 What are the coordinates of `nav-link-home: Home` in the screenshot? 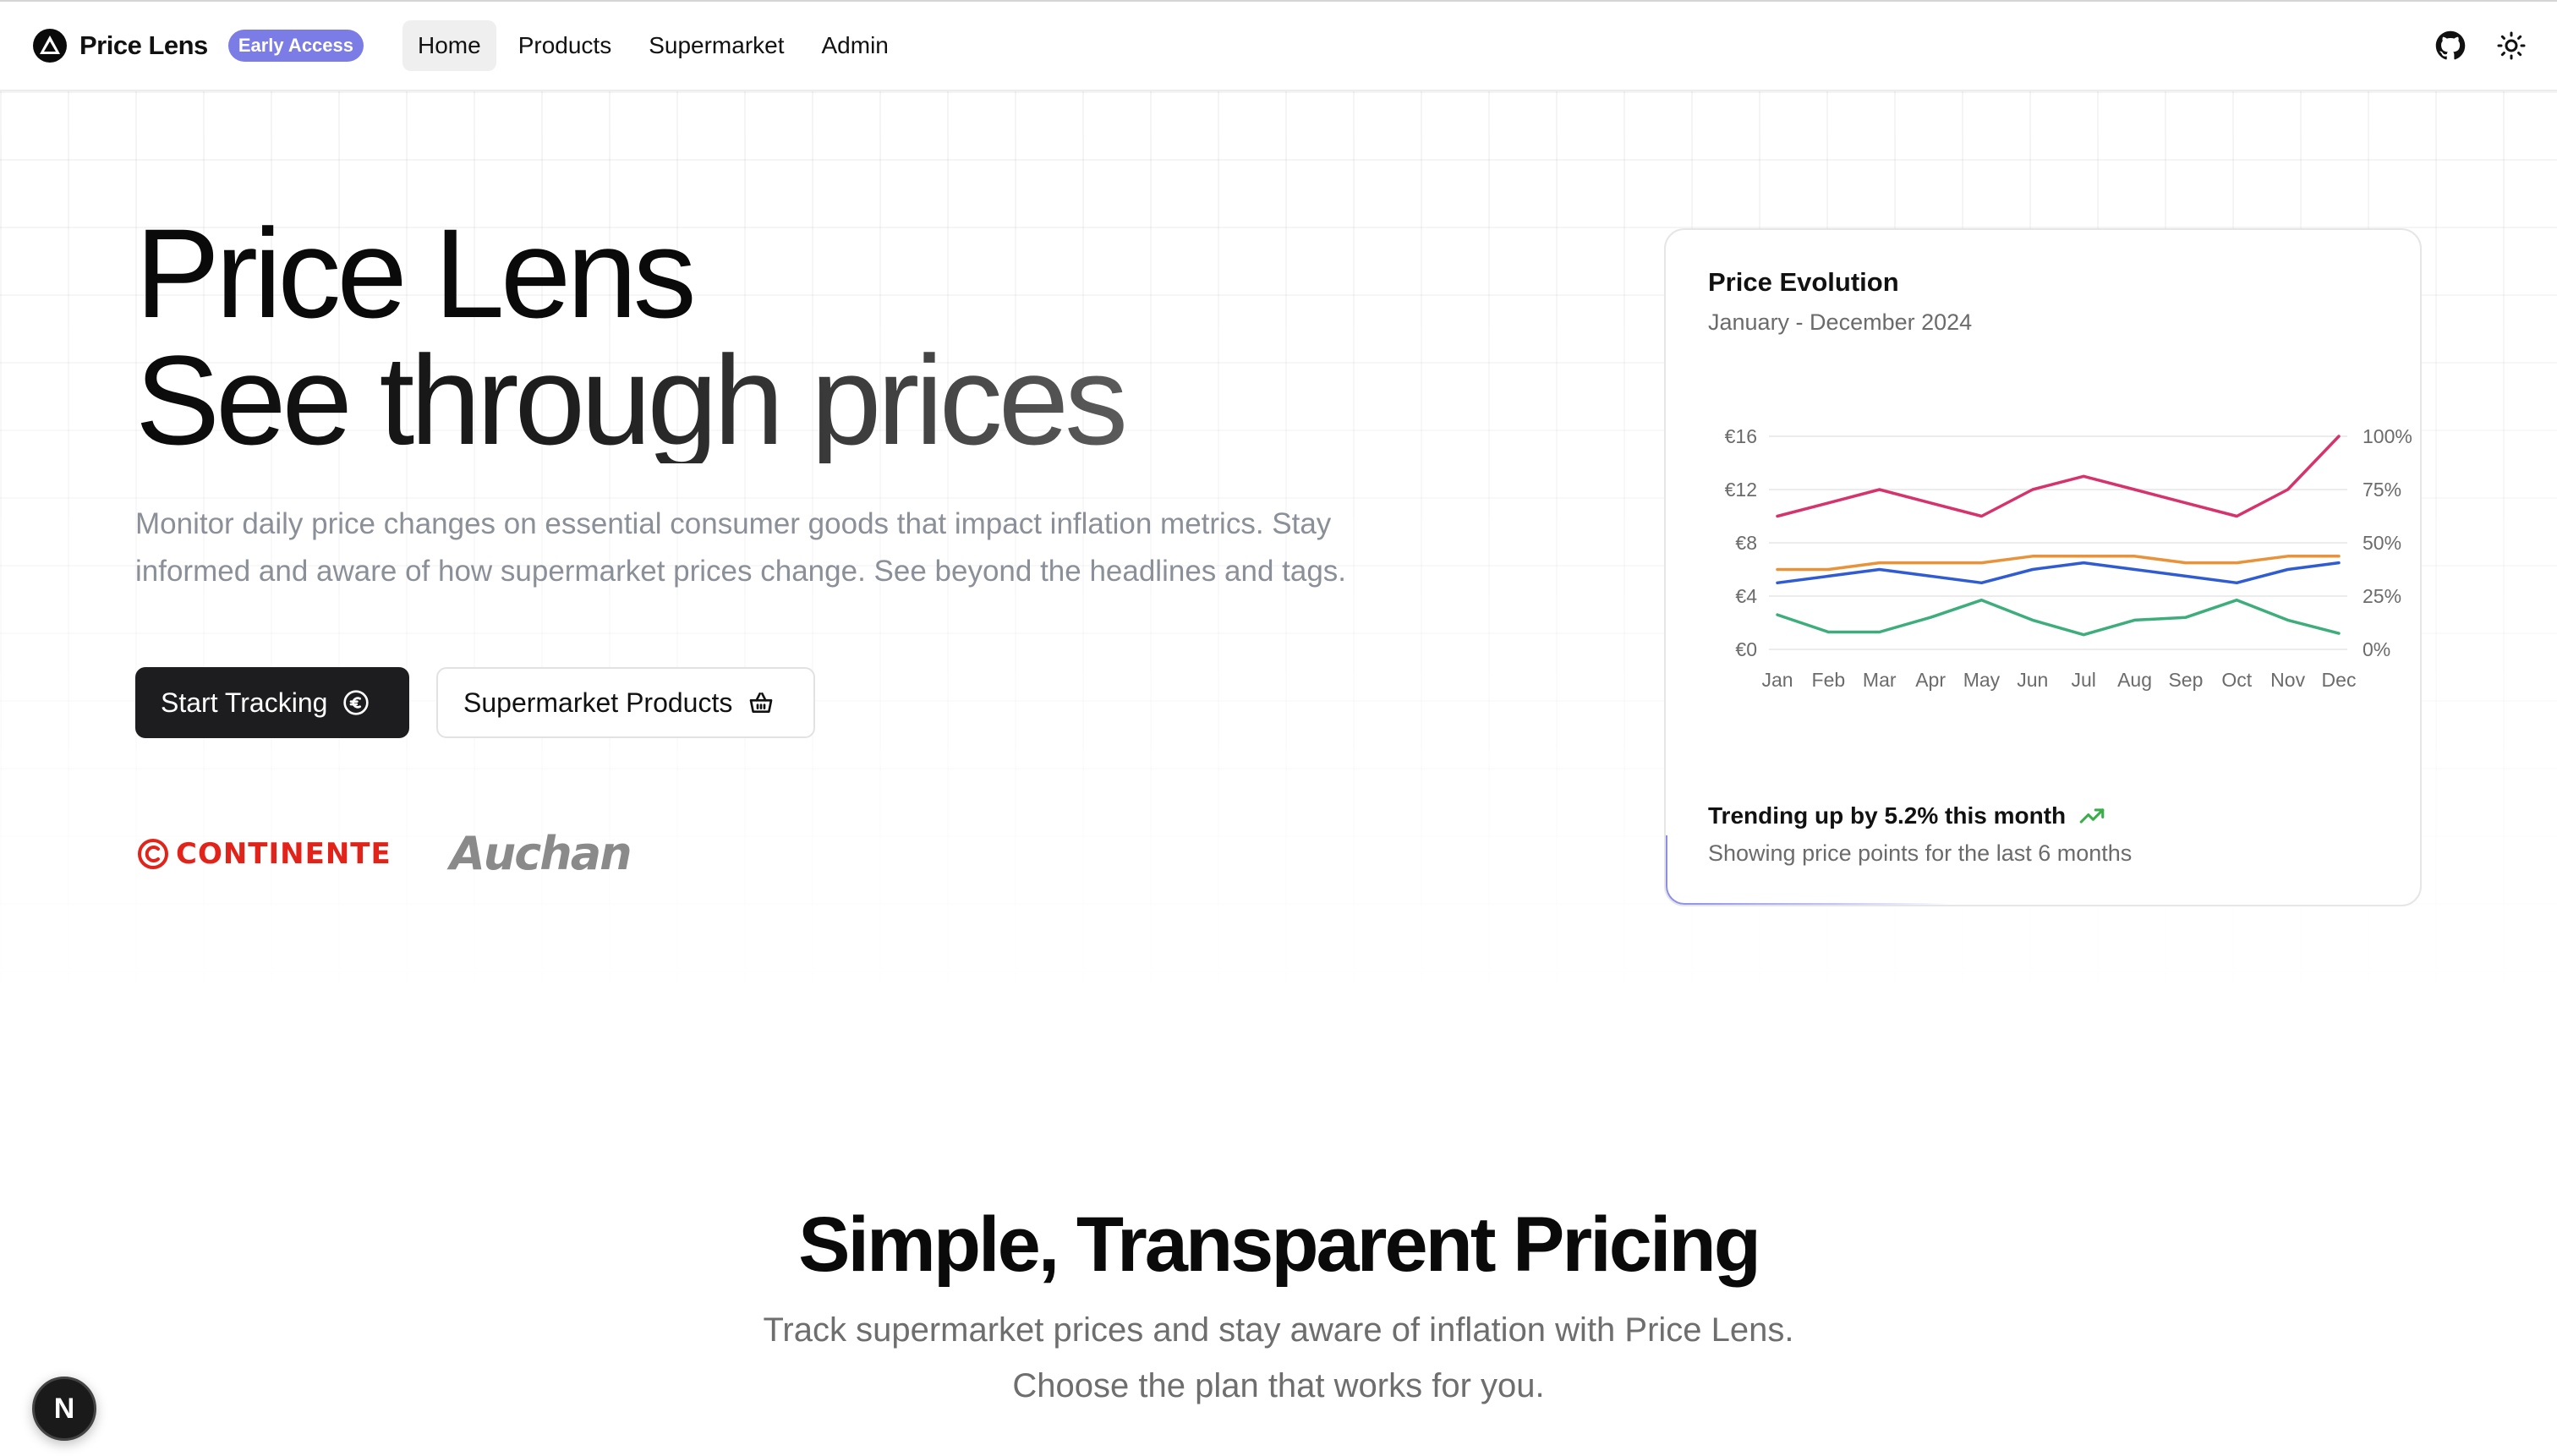 It's located at (449, 45).